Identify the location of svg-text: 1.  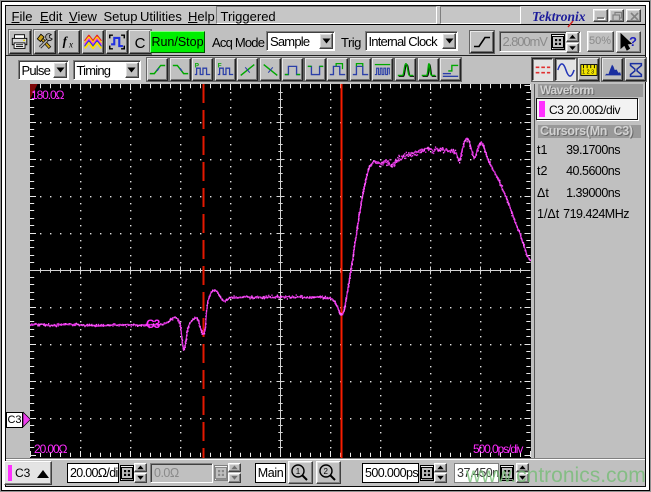
(297, 471).